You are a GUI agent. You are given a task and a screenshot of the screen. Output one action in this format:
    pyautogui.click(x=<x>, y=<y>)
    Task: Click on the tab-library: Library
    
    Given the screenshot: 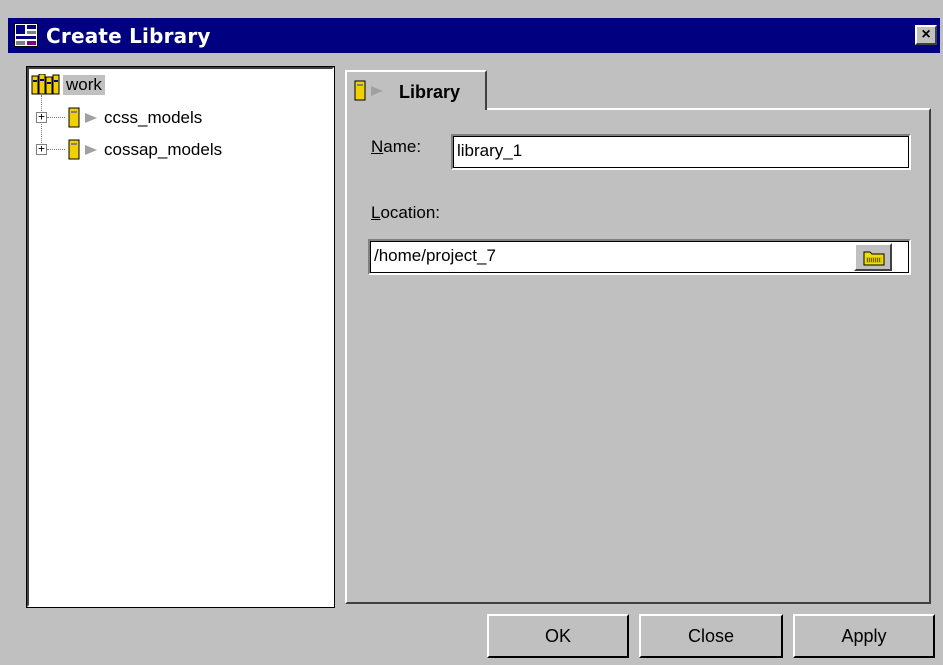 What is the action you would take?
    pyautogui.click(x=416, y=90)
    